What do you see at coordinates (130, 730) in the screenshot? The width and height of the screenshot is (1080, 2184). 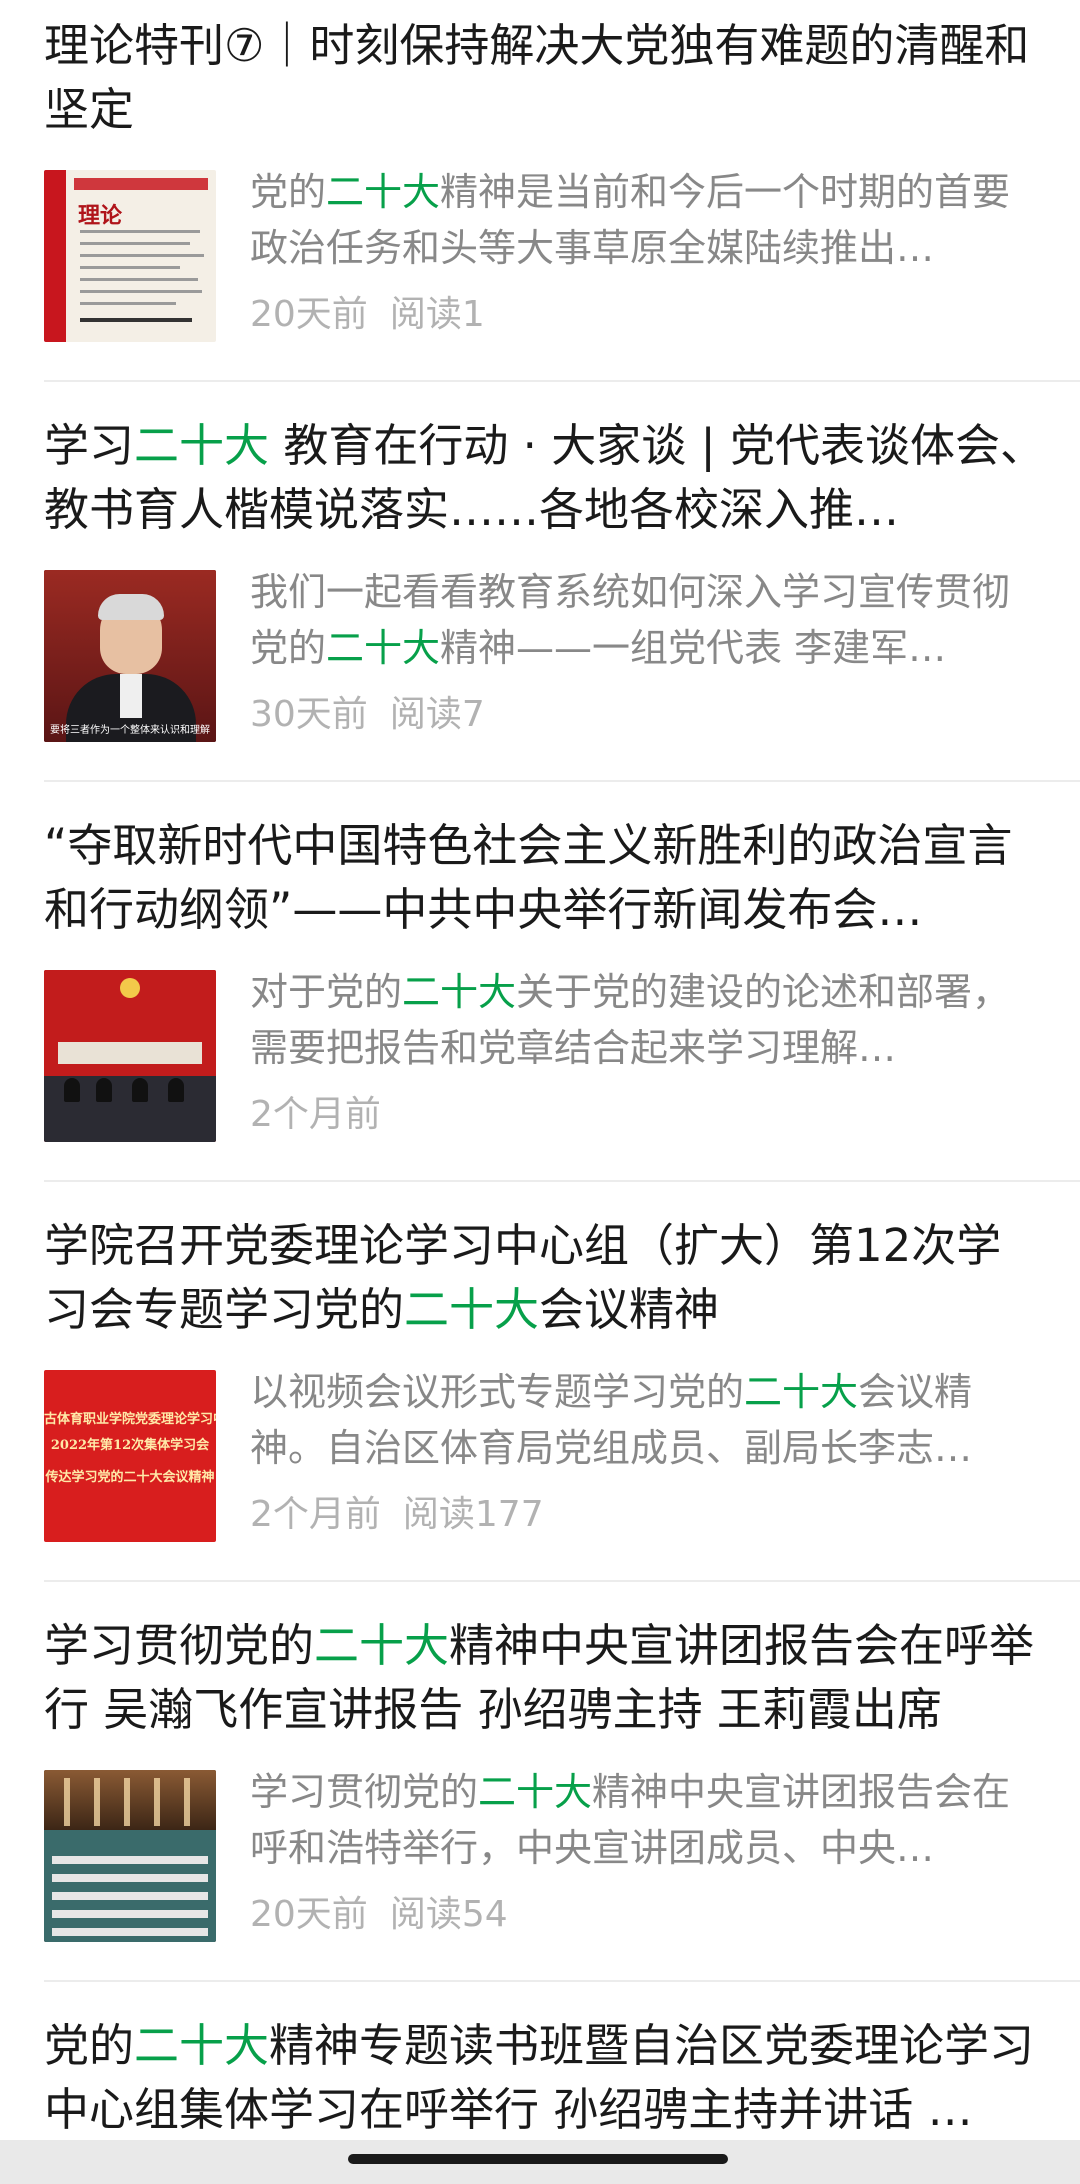 I see `thumbnail-caption: 要将三者作为一个整体来认识和理解` at bounding box center [130, 730].